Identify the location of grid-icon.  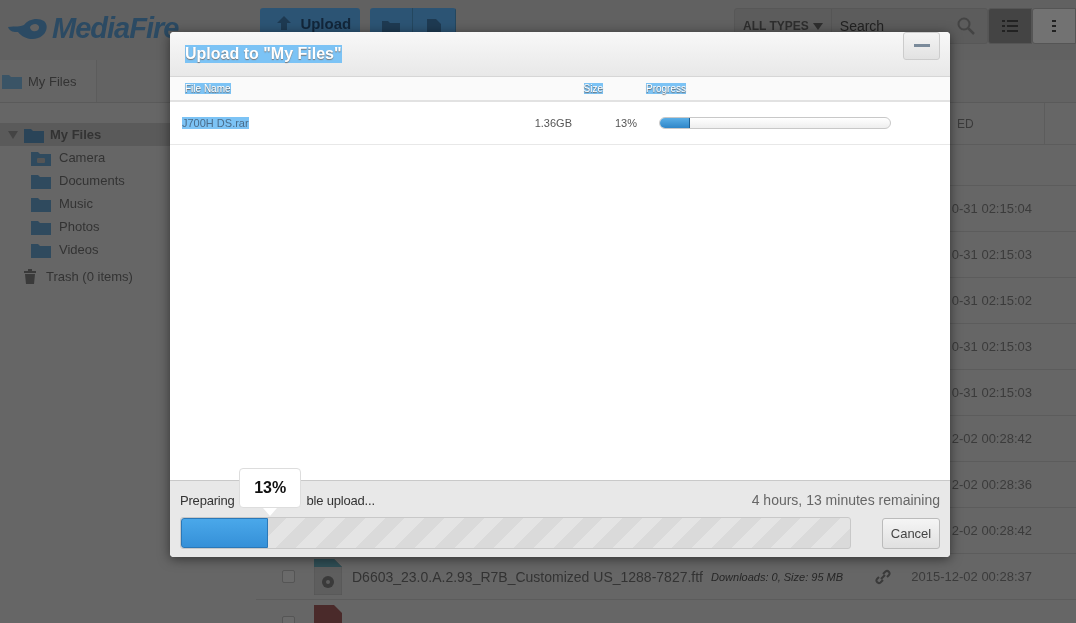
(1054, 26).